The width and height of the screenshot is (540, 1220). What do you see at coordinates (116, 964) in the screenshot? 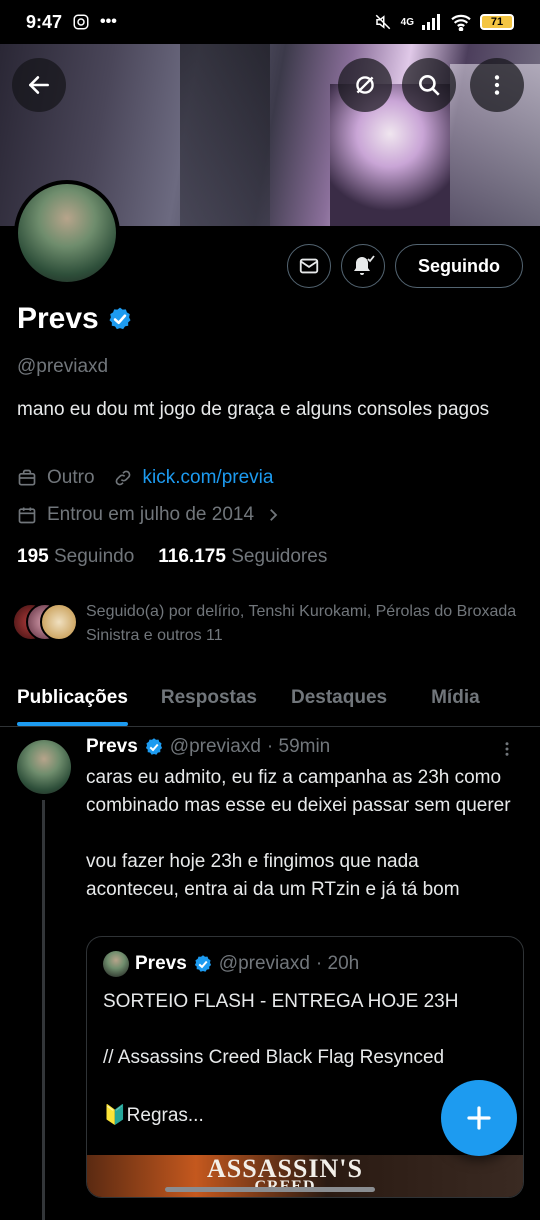
I see `quoted-tweet-avatar` at bounding box center [116, 964].